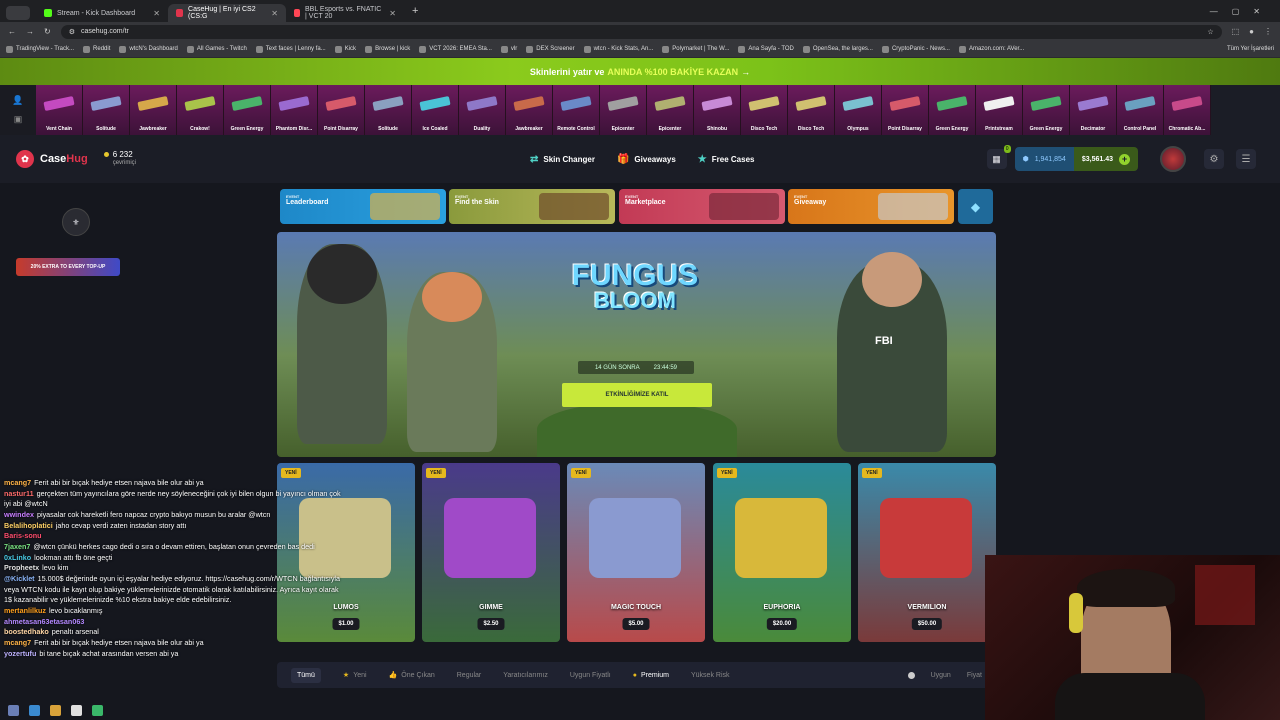 This screenshot has width=1280, height=720. What do you see at coordinates (911, 675) in the screenshot?
I see `toggle-icon` at bounding box center [911, 675].